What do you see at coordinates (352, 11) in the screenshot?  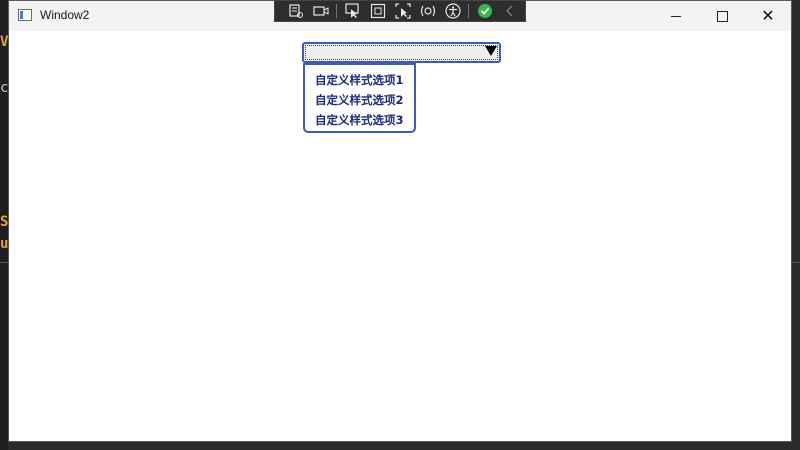 I see `select-element-icon` at bounding box center [352, 11].